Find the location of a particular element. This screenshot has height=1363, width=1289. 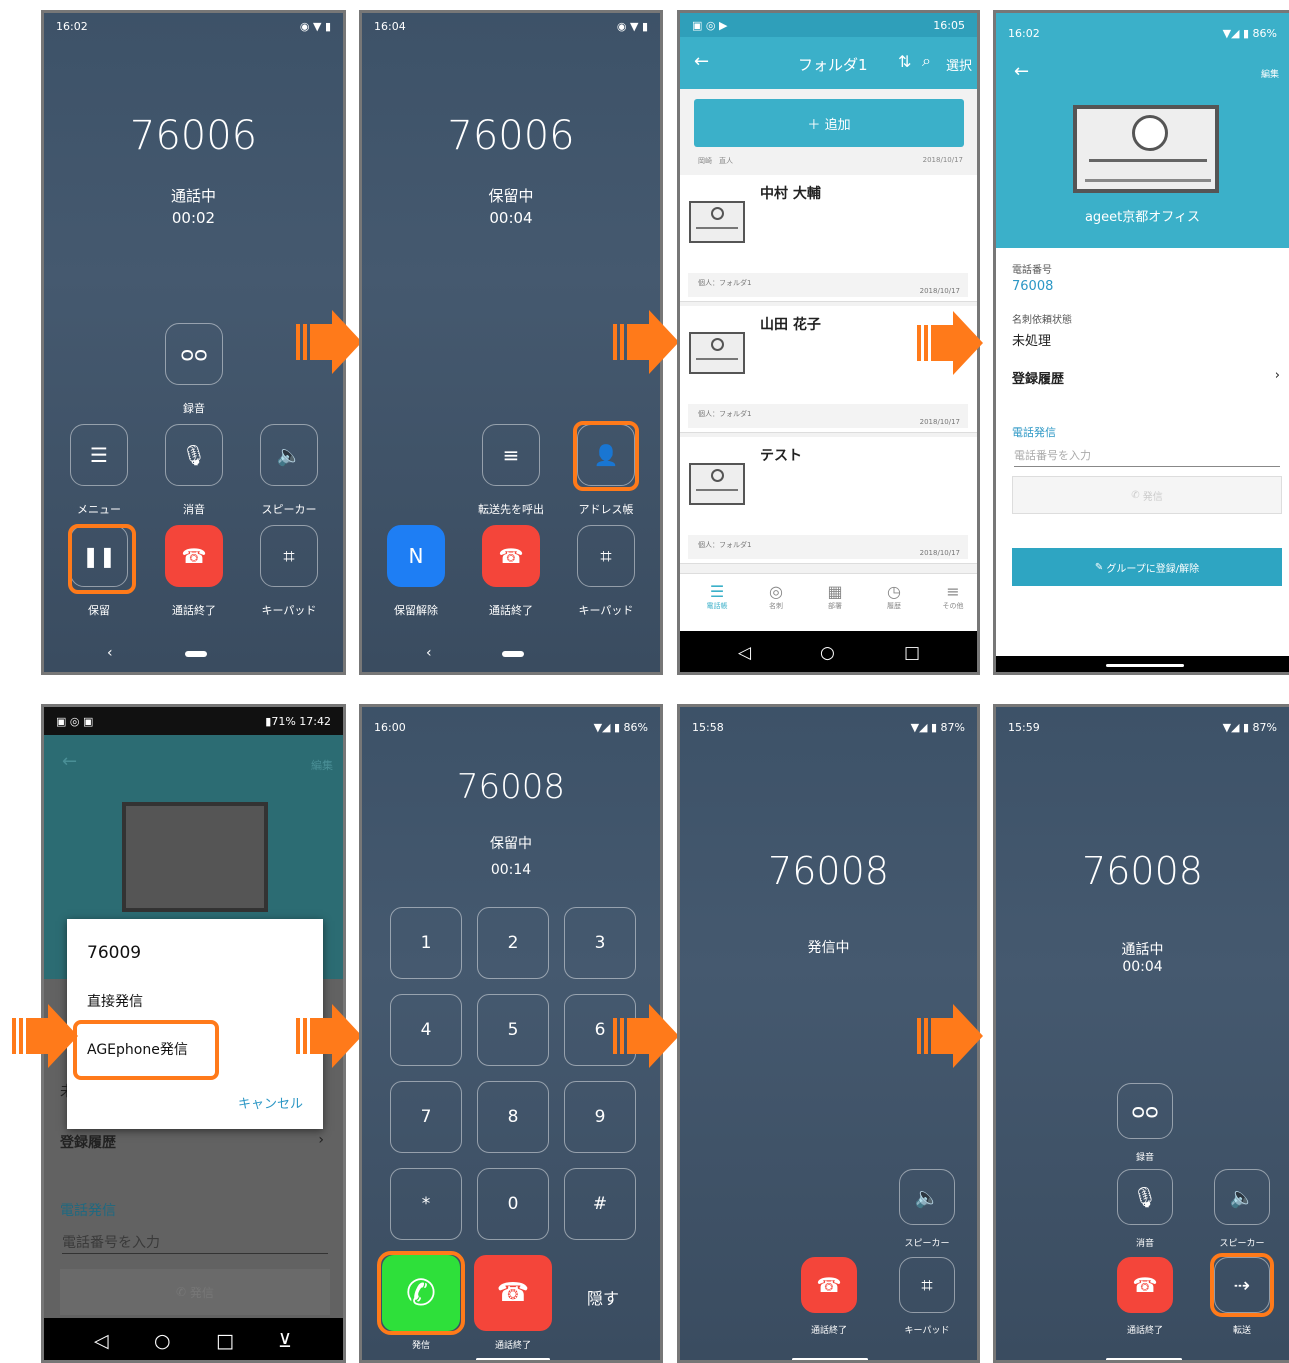

hide-button: 隠す is located at coordinates (603, 1297).